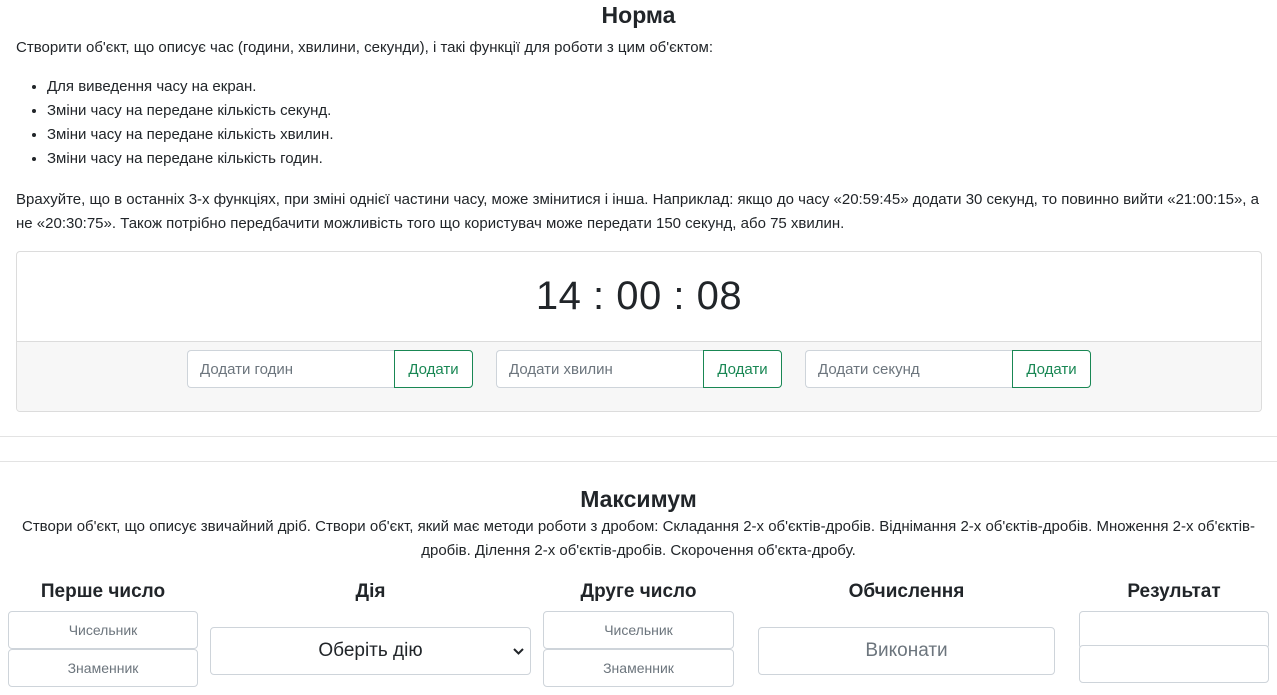  What do you see at coordinates (1174, 591) in the screenshot?
I see `column-header-result: Результат` at bounding box center [1174, 591].